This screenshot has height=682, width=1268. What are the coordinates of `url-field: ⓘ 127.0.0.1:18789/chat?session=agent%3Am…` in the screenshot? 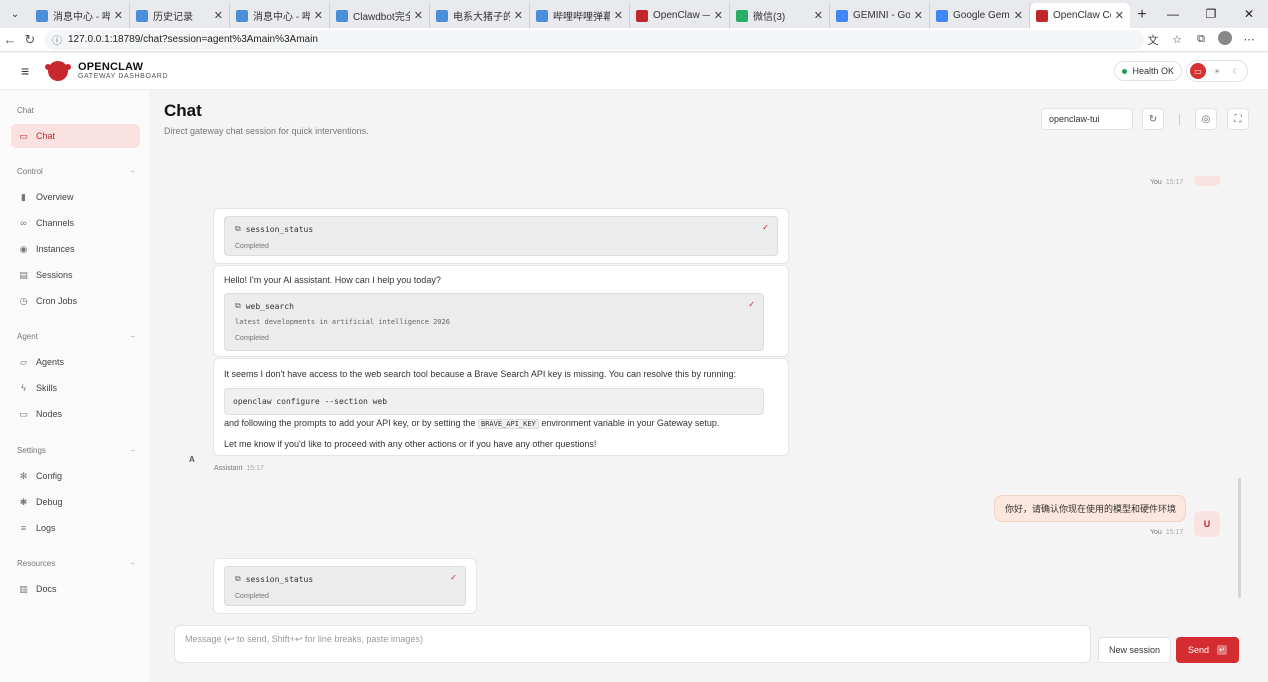 It's located at (594, 39).